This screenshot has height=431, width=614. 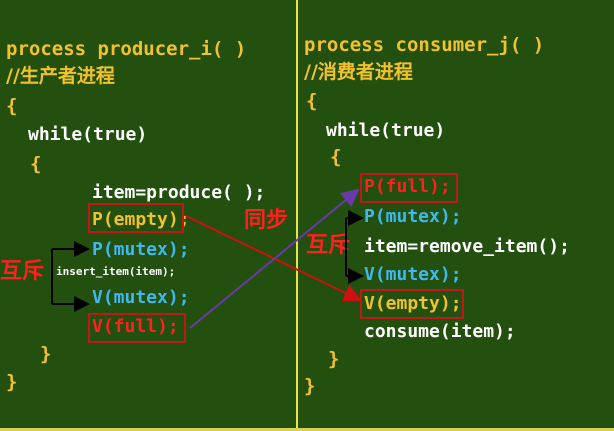 What do you see at coordinates (70, 276) in the screenshot?
I see `mutex-bracket-left` at bounding box center [70, 276].